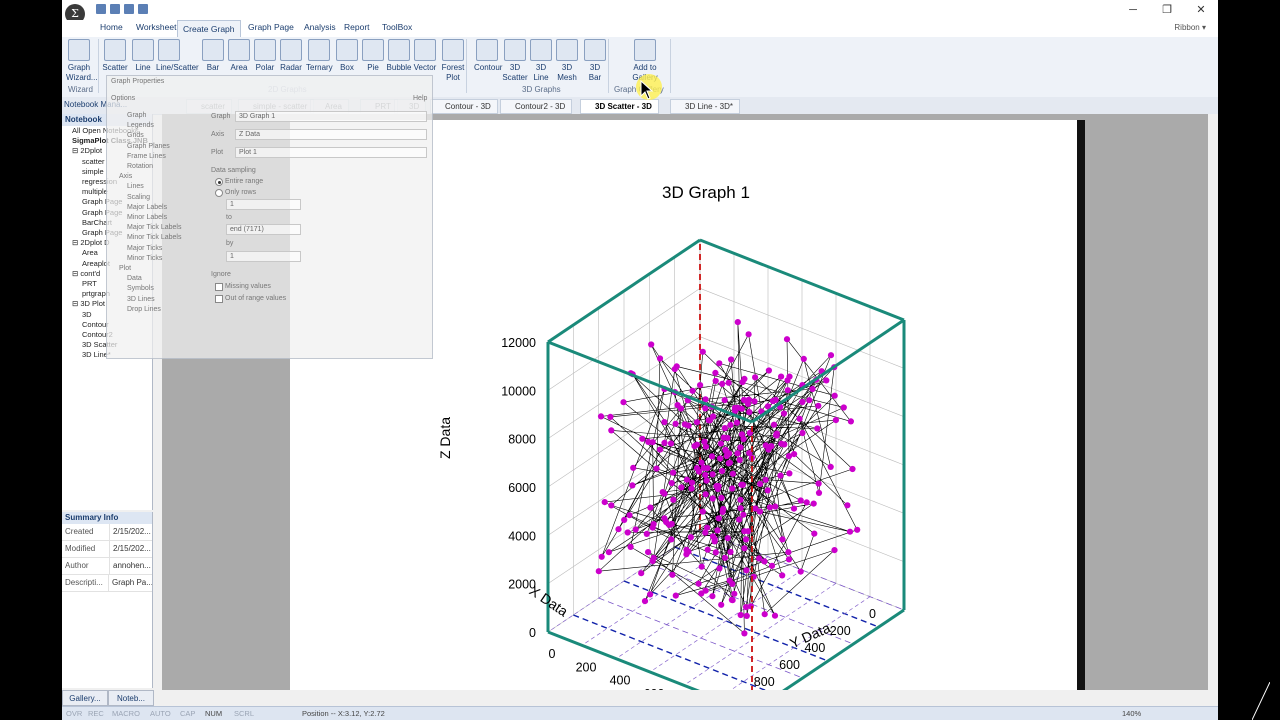 The width and height of the screenshot is (1280, 720). Describe the element at coordinates (219, 299) in the screenshot. I see `out-of-range-checkbox` at that location.